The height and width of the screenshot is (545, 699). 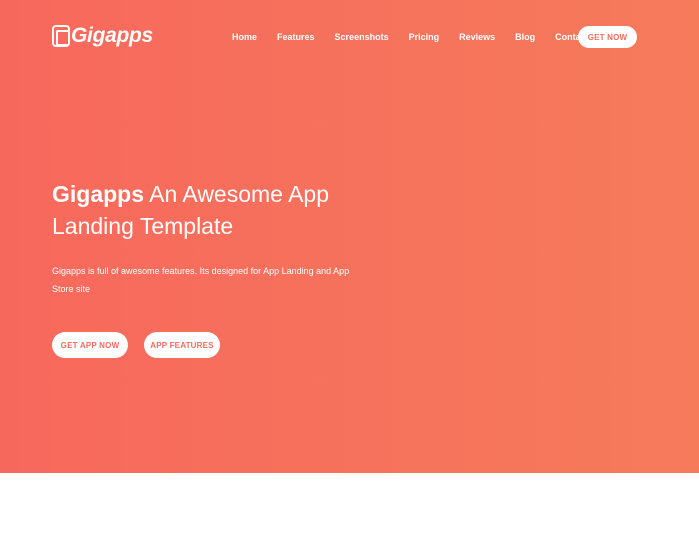 I want to click on app-features-button: APP FEATURES, so click(x=182, y=345).